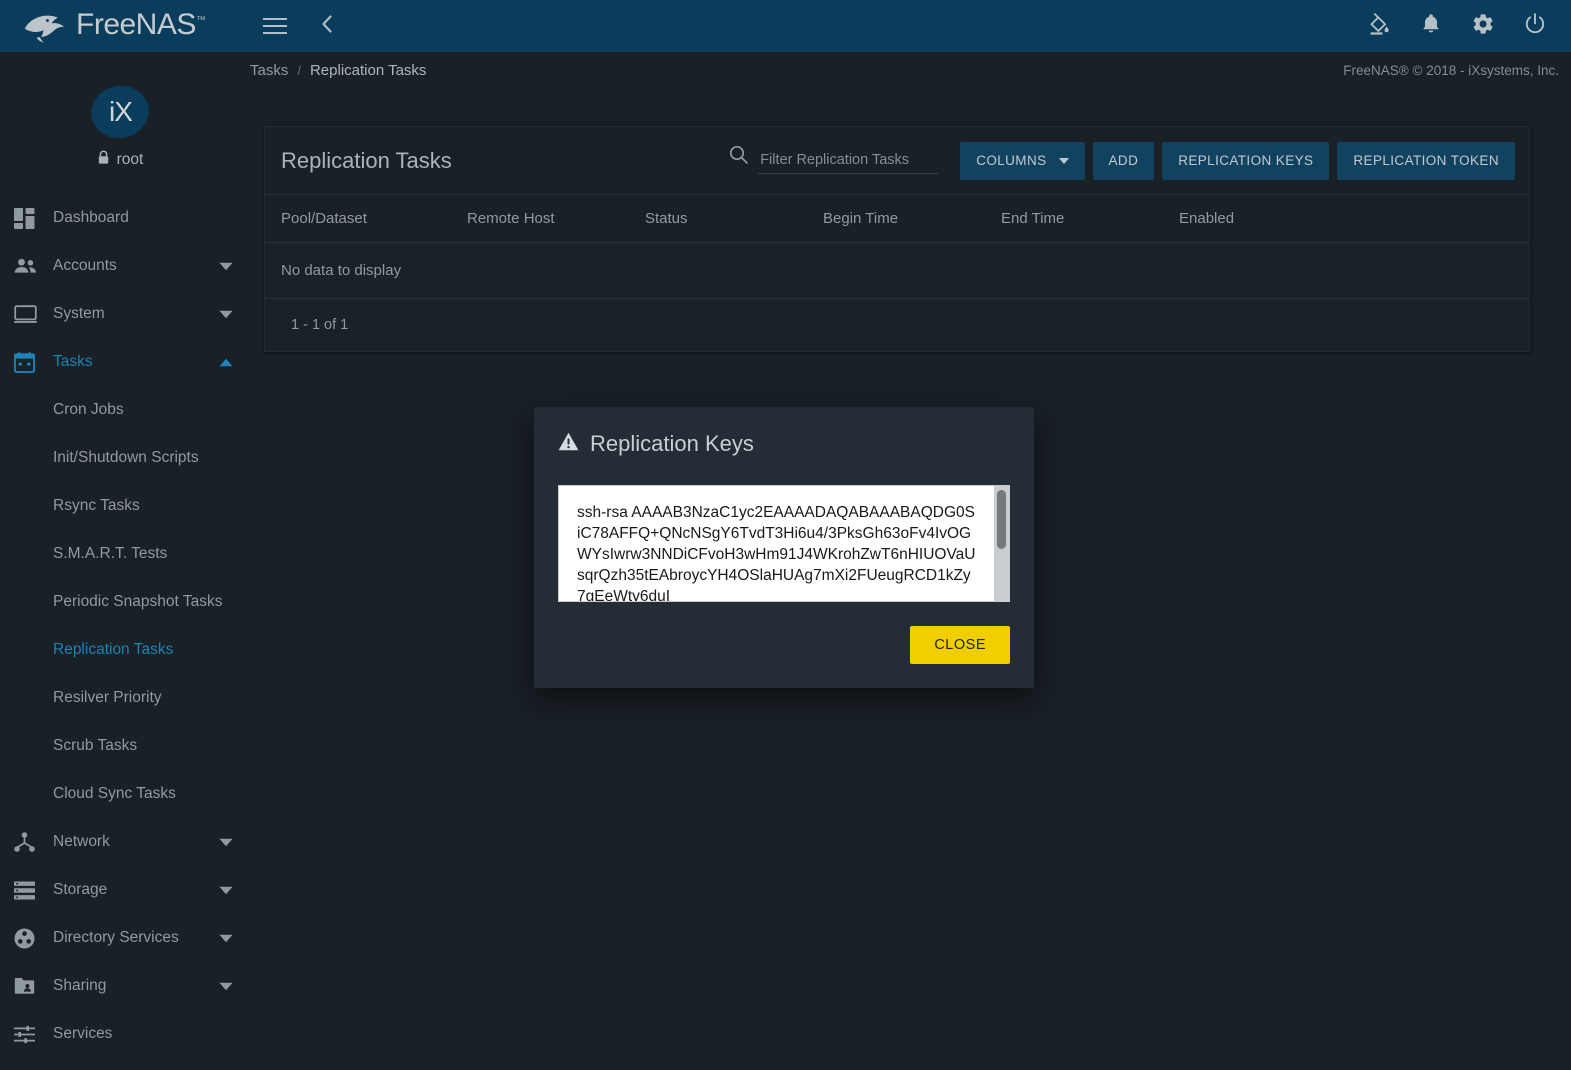 The width and height of the screenshot is (1571, 1070). What do you see at coordinates (1001, 519) in the screenshot?
I see `scrollbar-thumb` at bounding box center [1001, 519].